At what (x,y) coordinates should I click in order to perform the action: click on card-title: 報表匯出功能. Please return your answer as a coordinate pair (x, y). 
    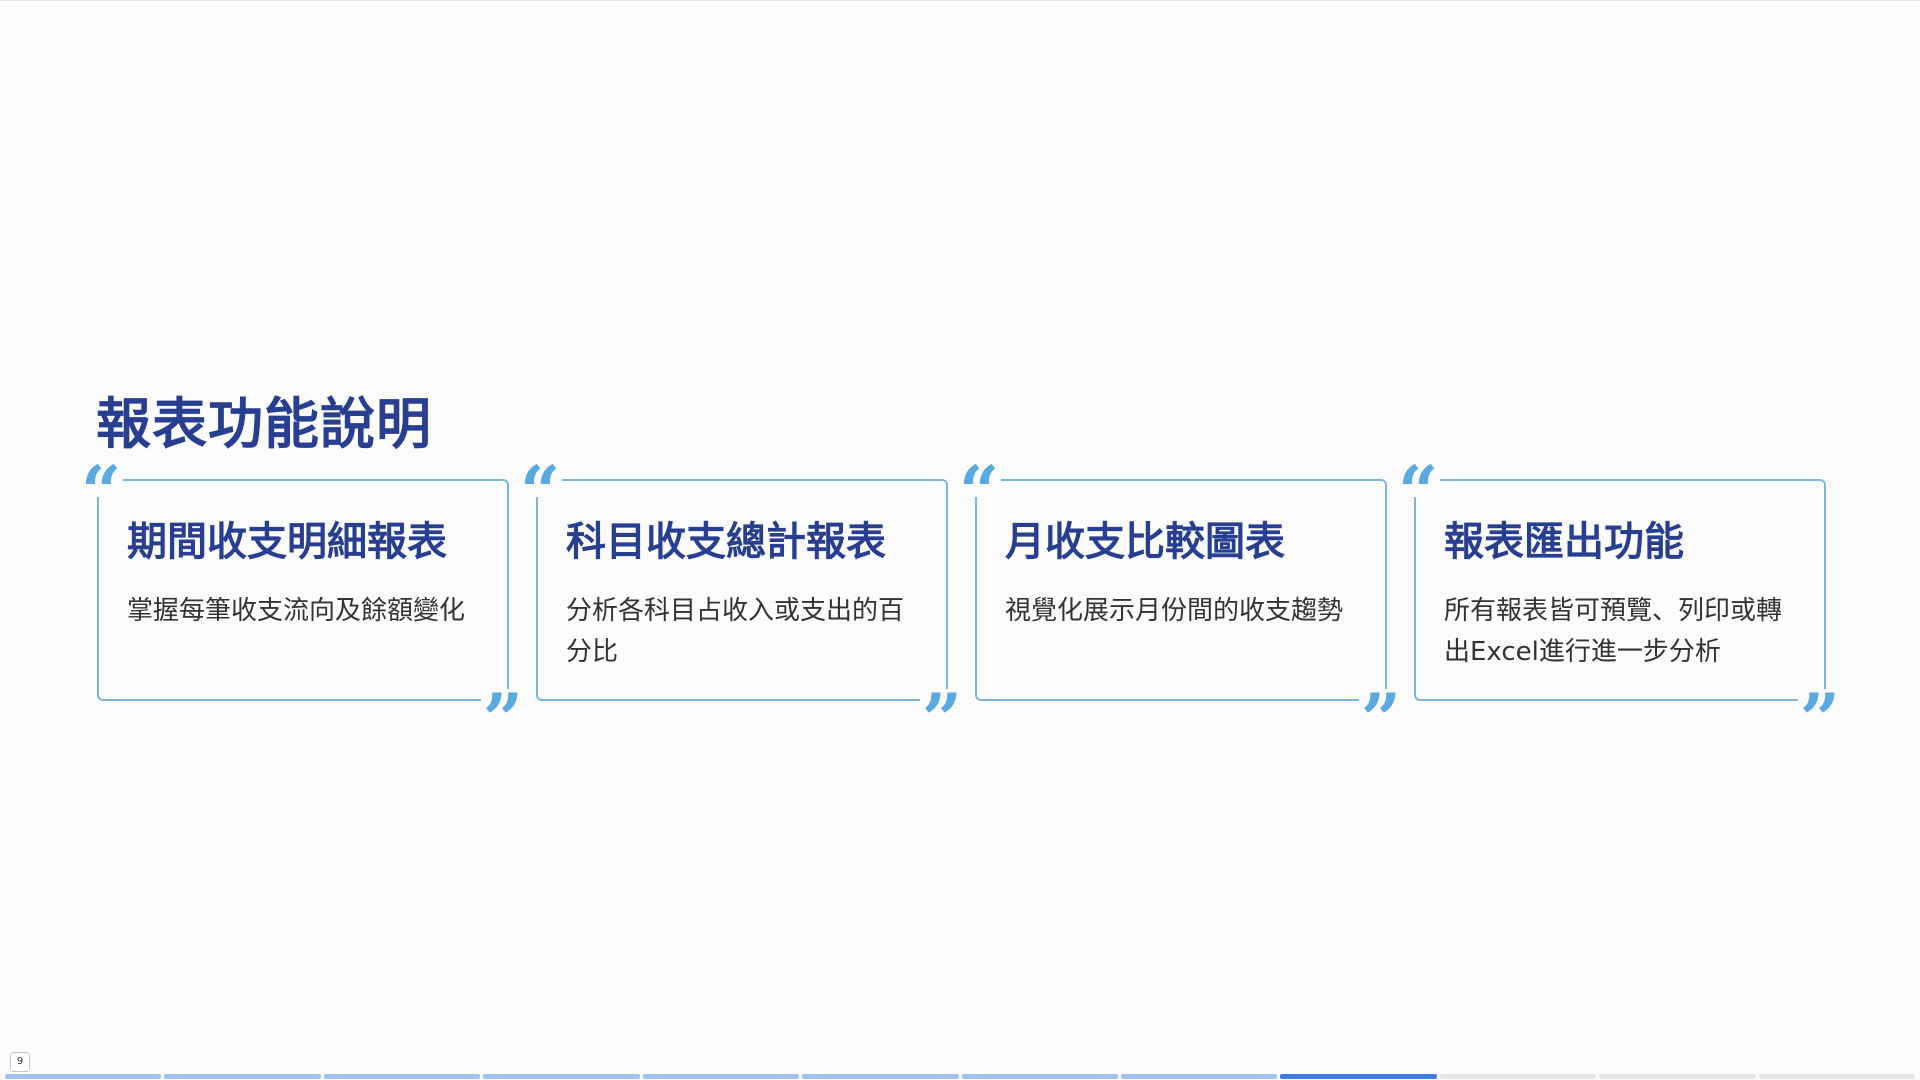
    Looking at the image, I should click on (1564, 542).